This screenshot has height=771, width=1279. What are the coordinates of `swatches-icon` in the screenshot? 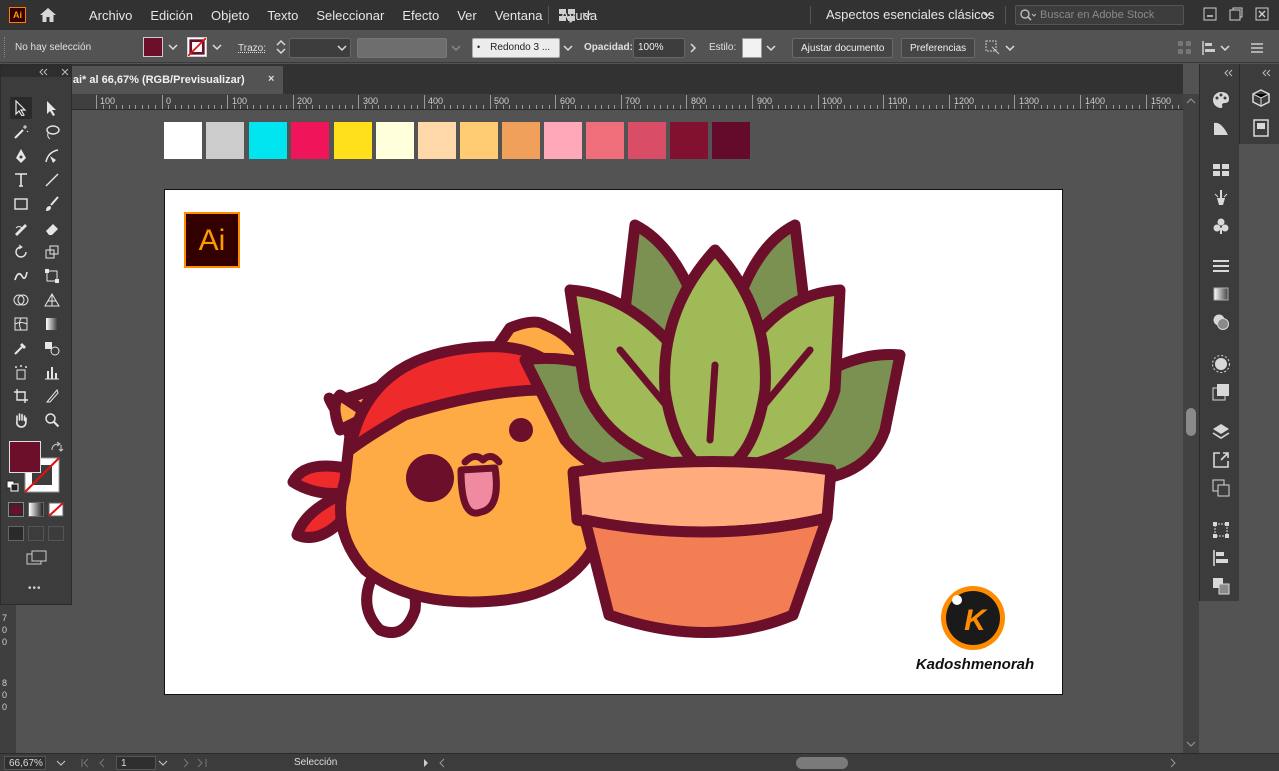 It's located at (1221, 170).